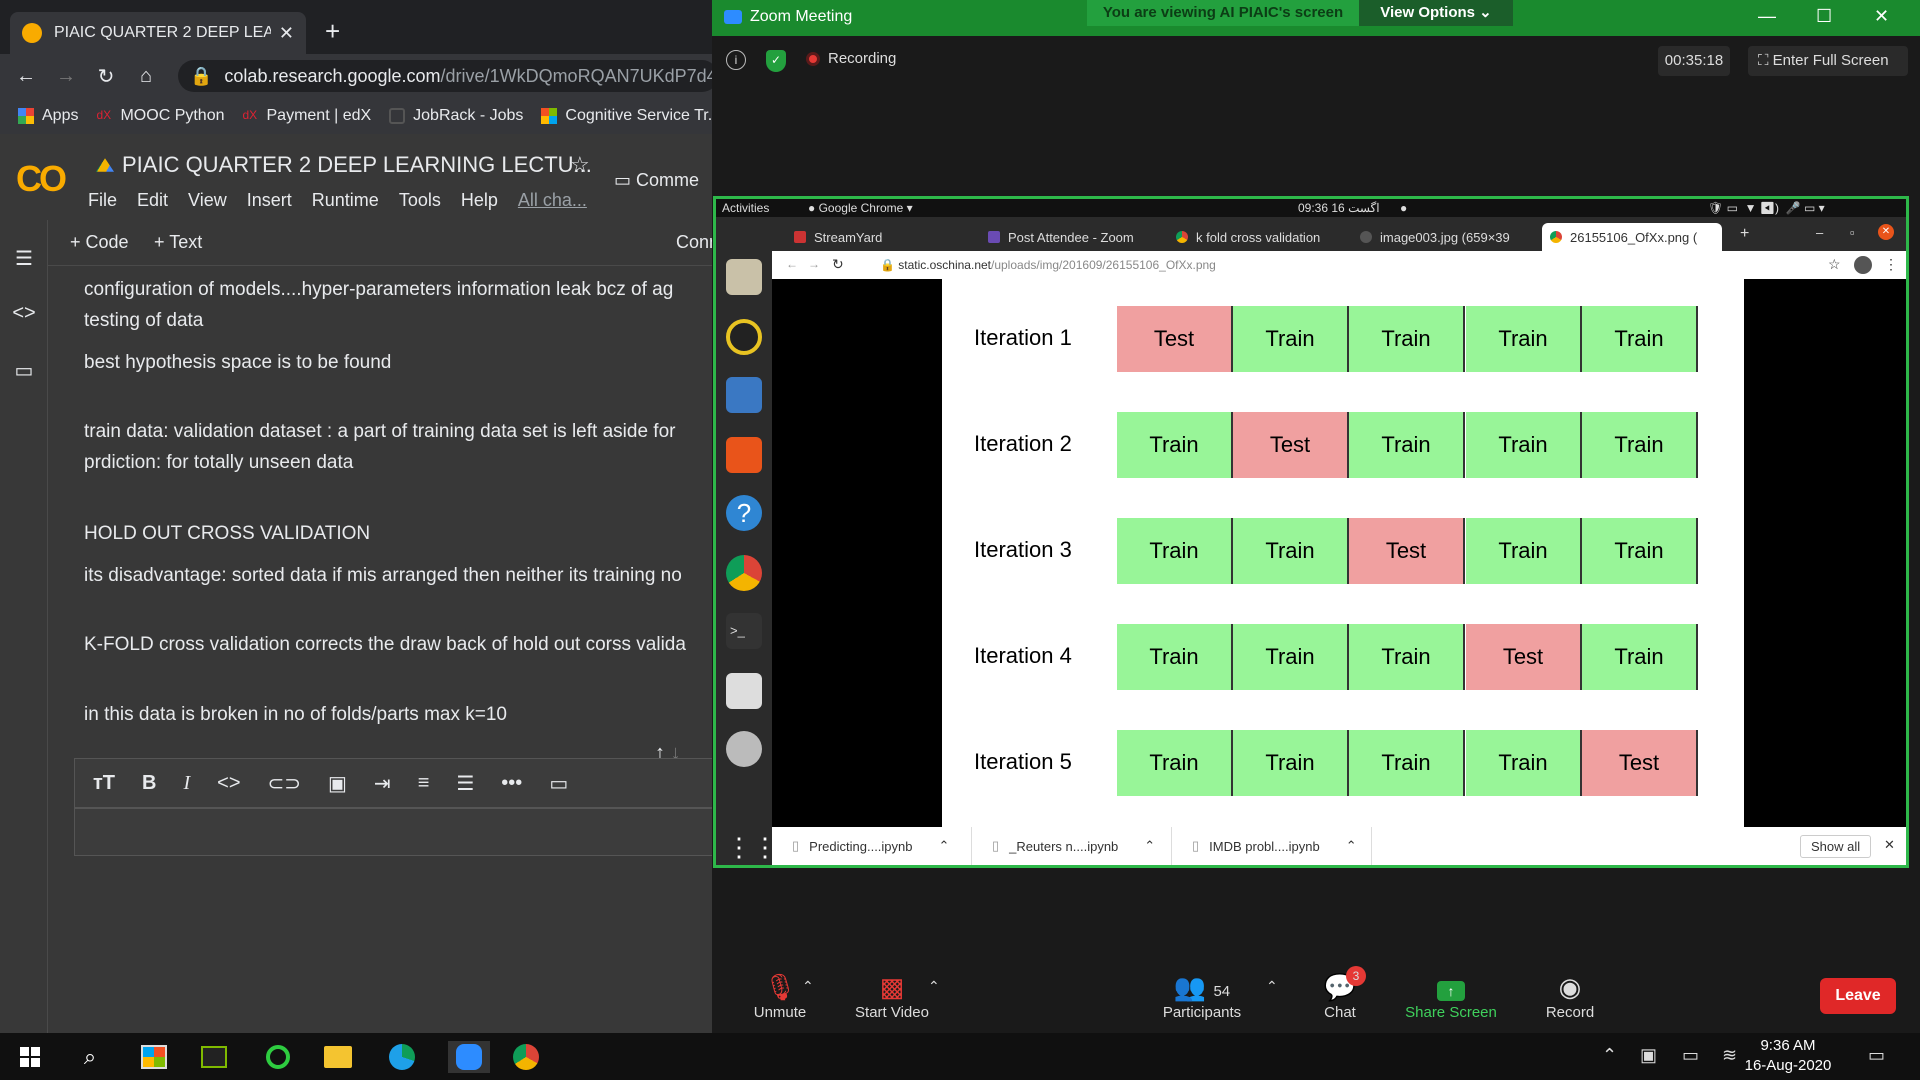 Image resolution: width=1920 pixels, height=1080 pixels. Describe the element at coordinates (469, 1057) in the screenshot. I see `zoom-taskbar-icon` at that location.